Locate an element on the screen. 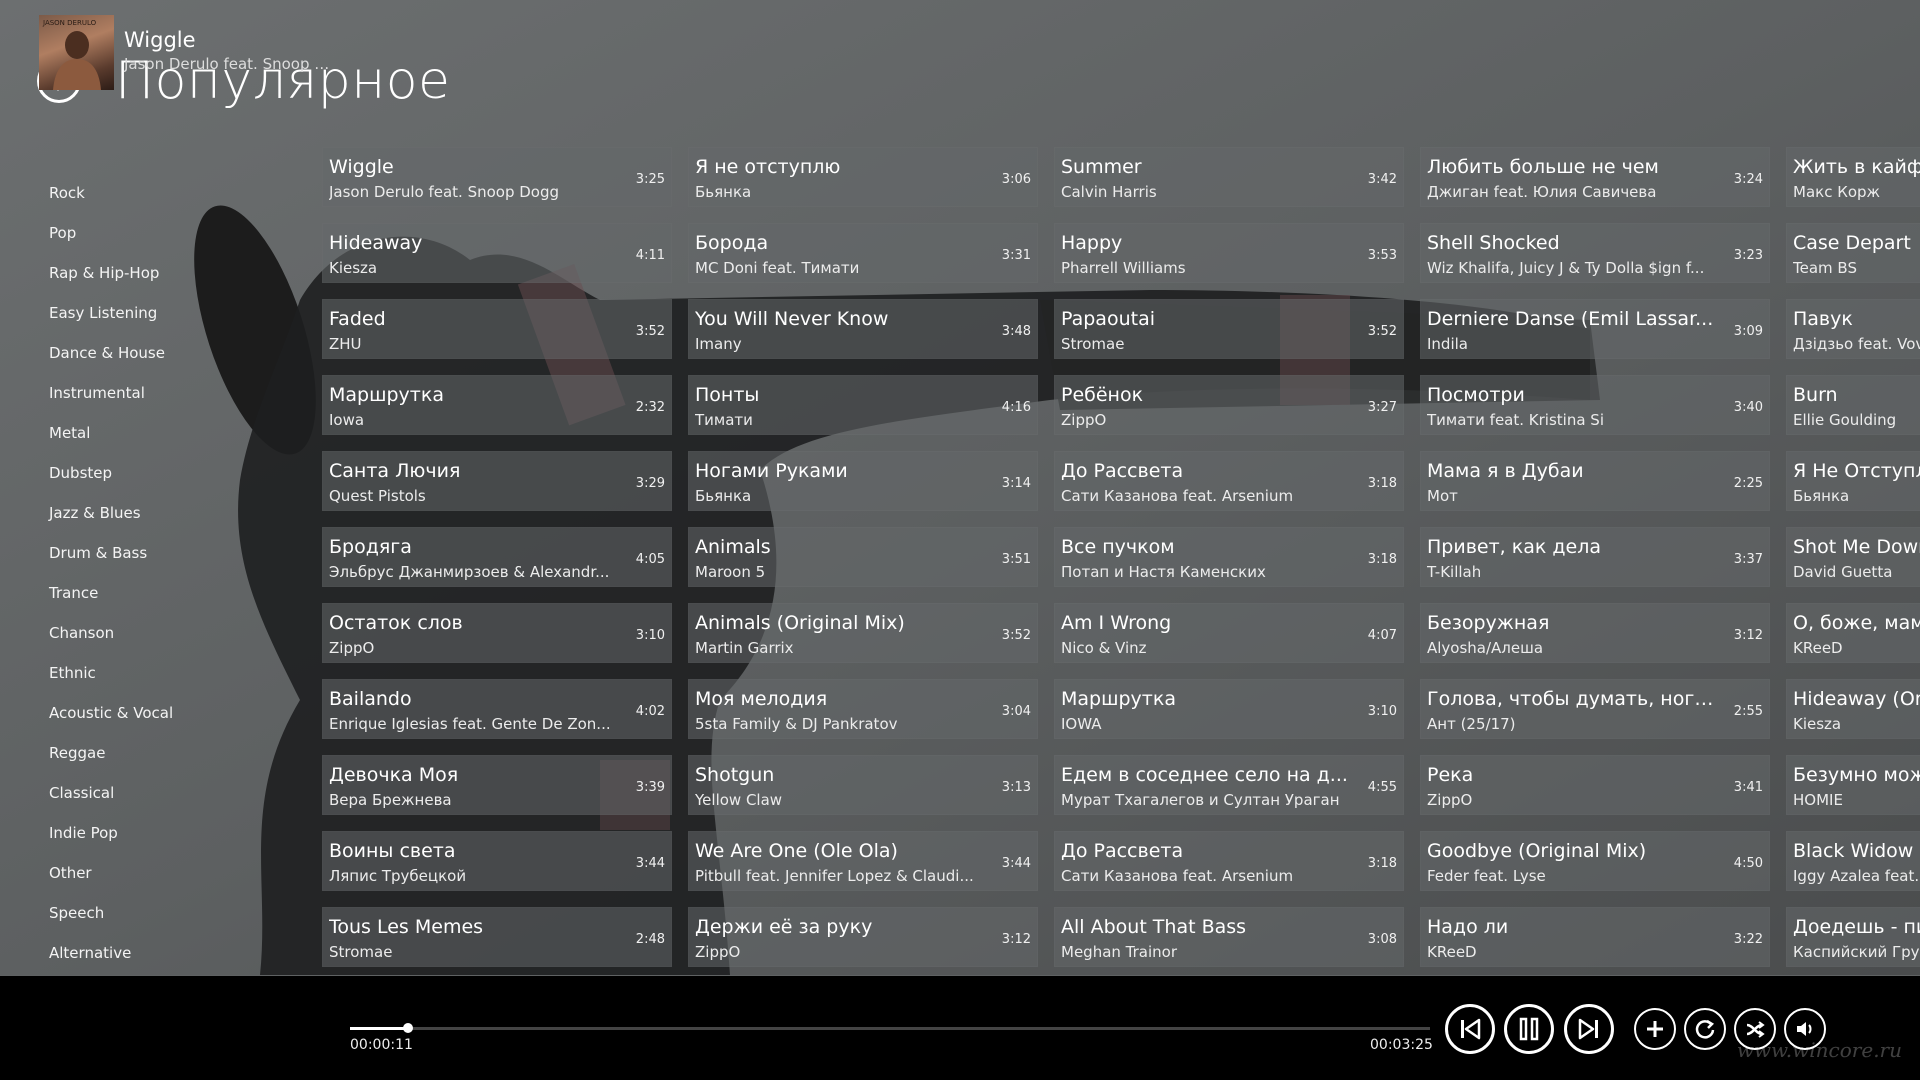  track-tile: Держи её за руку ZippO 3:12 is located at coordinates (863, 937).